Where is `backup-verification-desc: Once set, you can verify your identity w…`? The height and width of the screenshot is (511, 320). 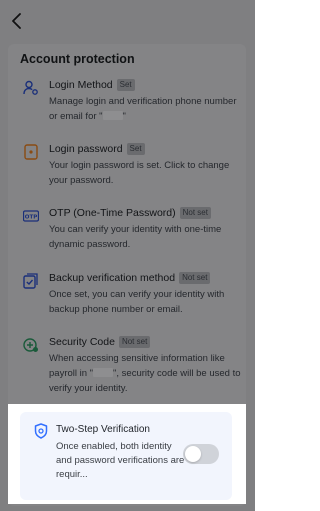
backup-verification-desc: Once set, you can verify your identity w… is located at coordinates (137, 302).